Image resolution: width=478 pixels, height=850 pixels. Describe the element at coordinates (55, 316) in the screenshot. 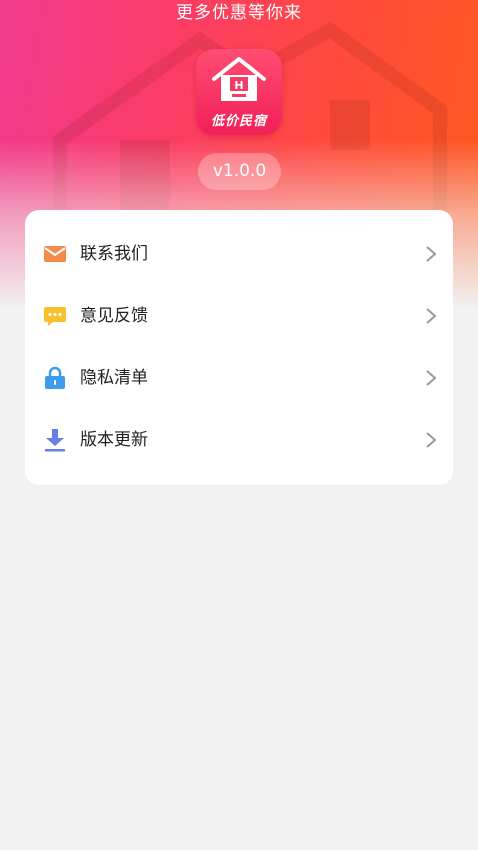

I see `chat-bubble-icon` at that location.